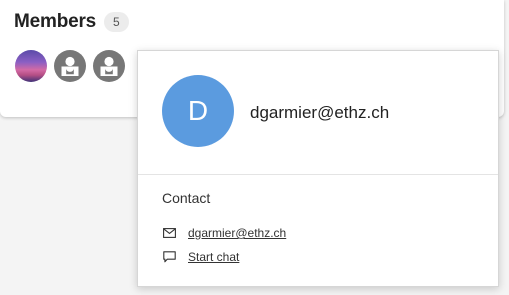 Image resolution: width=509 pixels, height=295 pixels. I want to click on members-title: Members, so click(55, 21).